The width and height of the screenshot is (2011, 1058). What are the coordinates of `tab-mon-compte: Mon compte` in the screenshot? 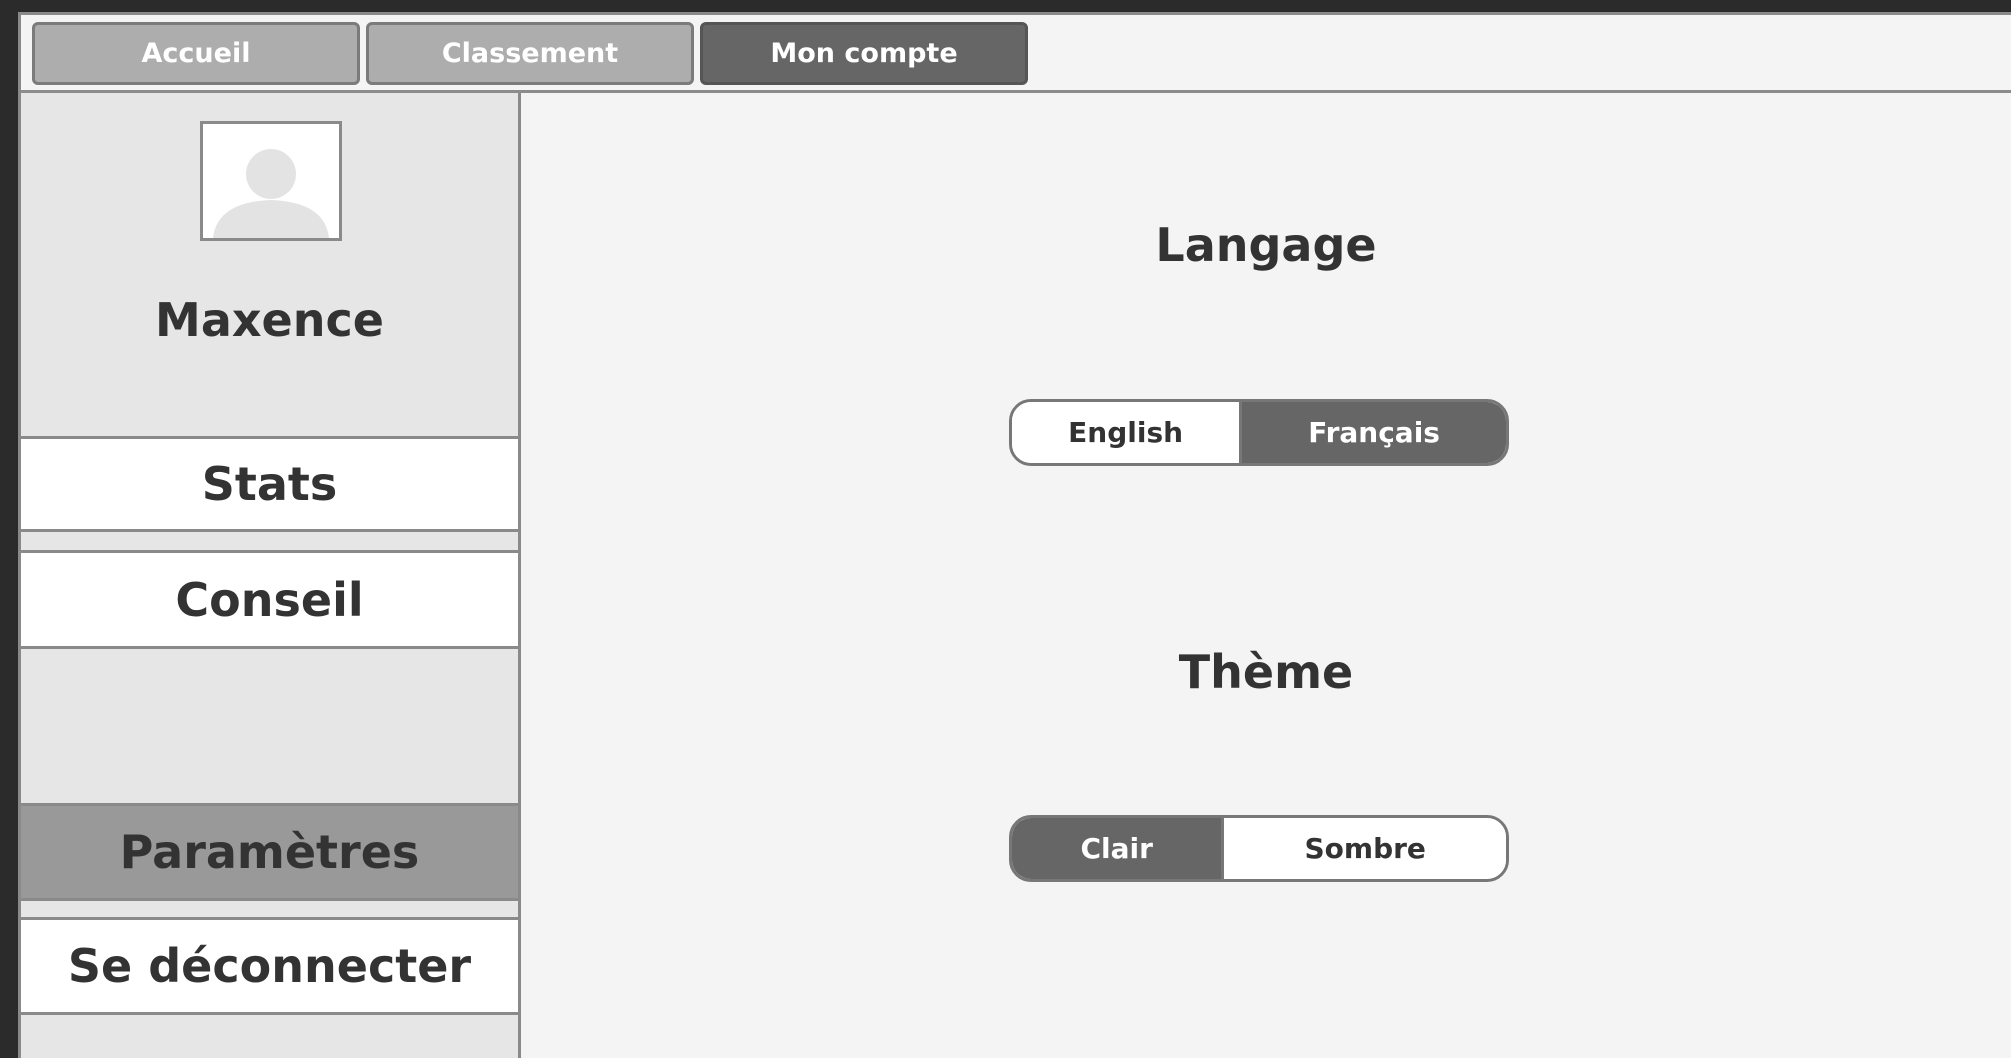 It's located at (864, 53).